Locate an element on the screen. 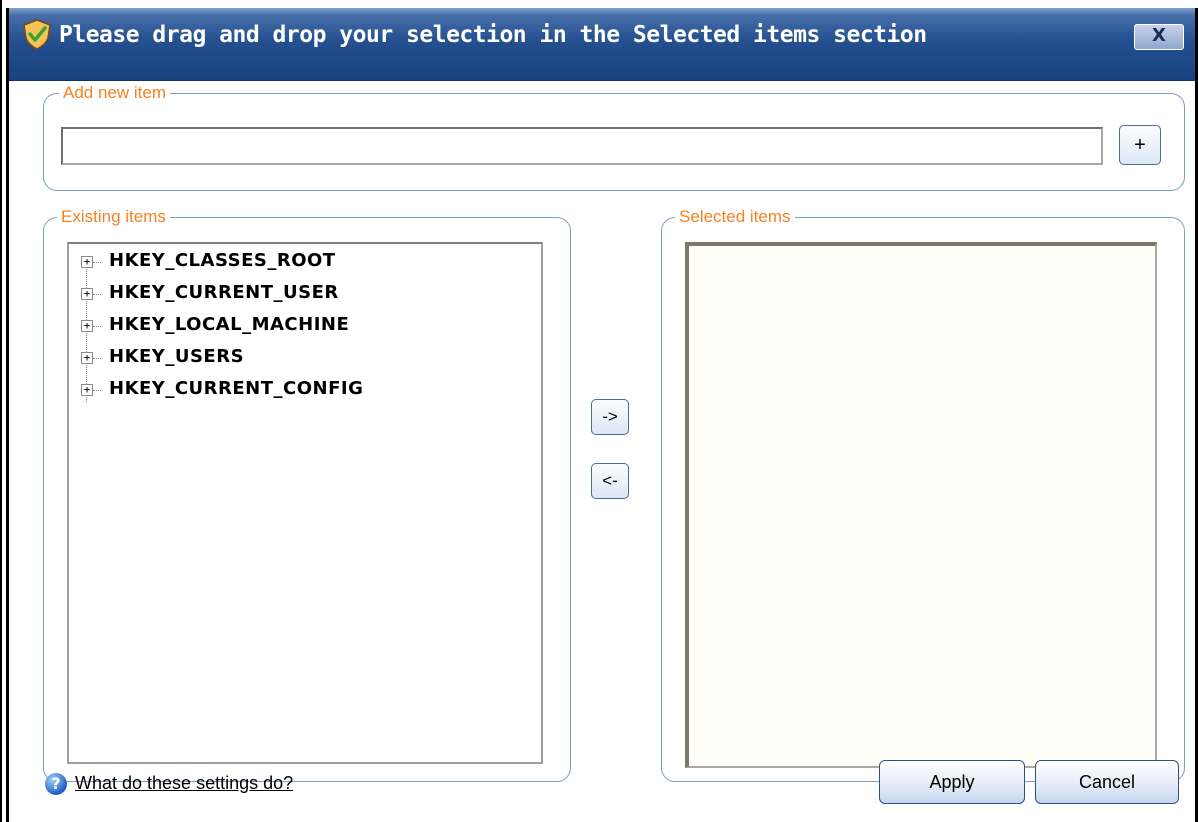 The image size is (1198, 822). existing-items-legend: Existing items is located at coordinates (113, 217).